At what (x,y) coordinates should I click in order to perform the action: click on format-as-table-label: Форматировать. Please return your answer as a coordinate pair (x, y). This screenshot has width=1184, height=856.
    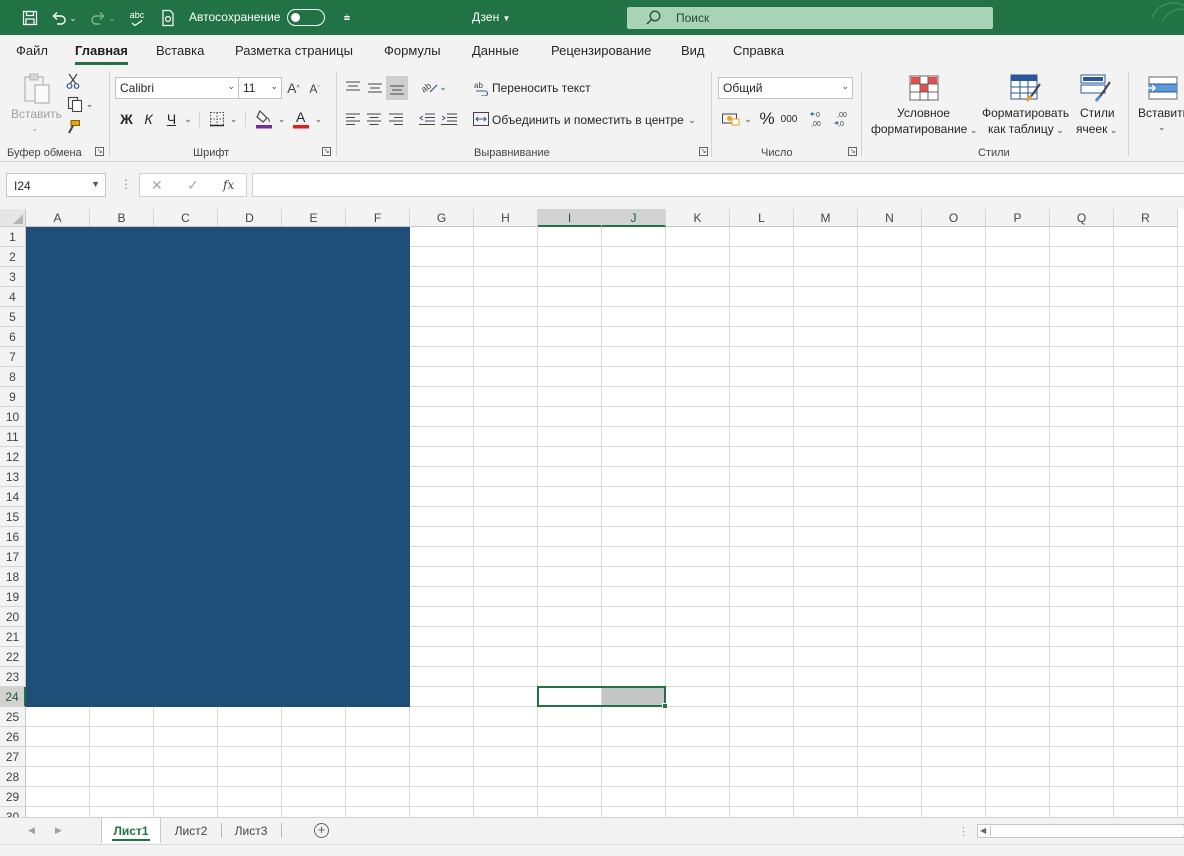
    Looking at the image, I should click on (1025, 113).